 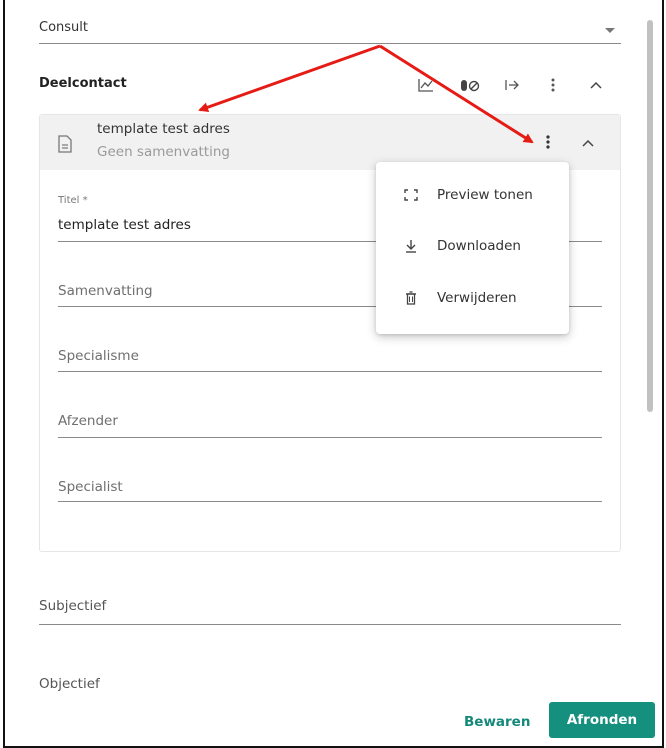 What do you see at coordinates (497, 722) in the screenshot?
I see `save-button: Bewaren` at bounding box center [497, 722].